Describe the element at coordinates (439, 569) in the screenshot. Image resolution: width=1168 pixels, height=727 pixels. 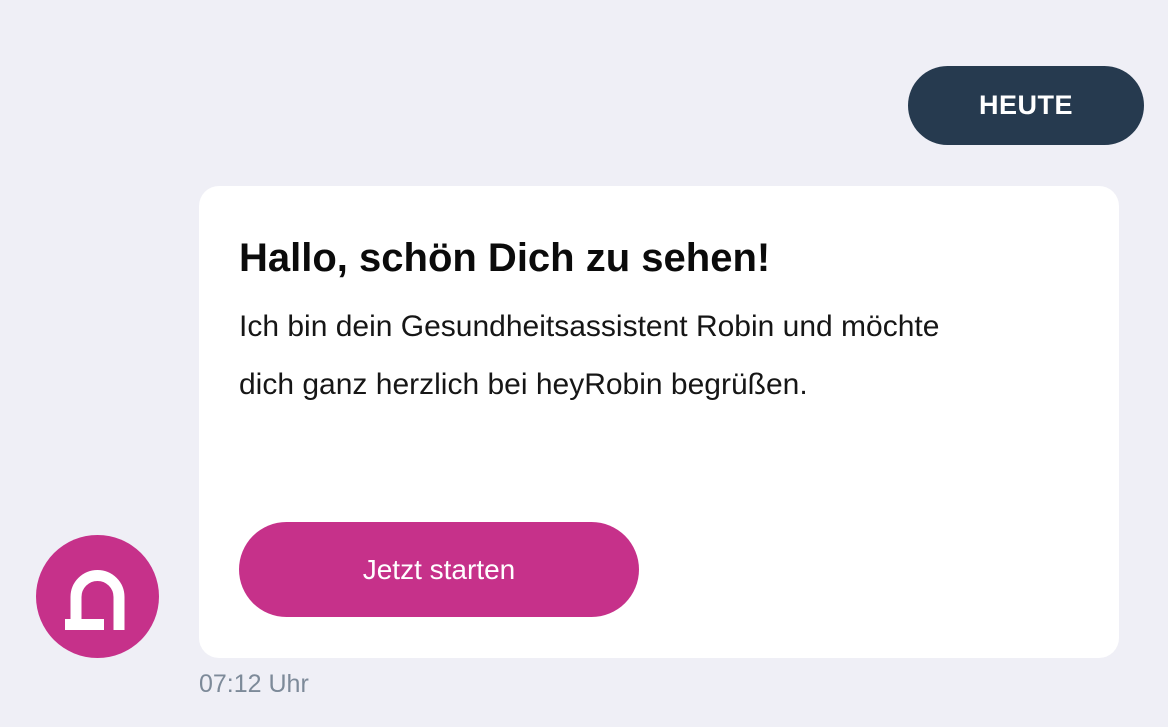
I see `start-button: Jetzt starten` at that location.